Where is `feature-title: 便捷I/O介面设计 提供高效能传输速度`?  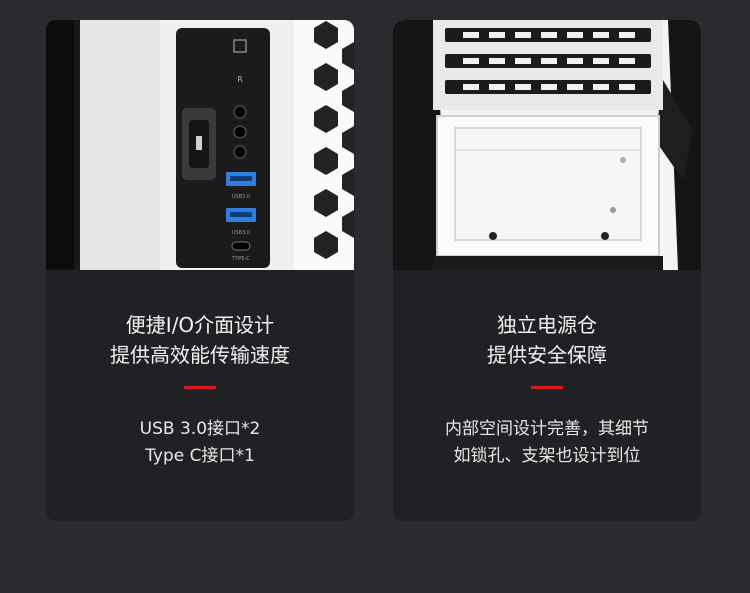 feature-title: 便捷I/O介面设计 提供高效能传输速度 is located at coordinates (200, 340).